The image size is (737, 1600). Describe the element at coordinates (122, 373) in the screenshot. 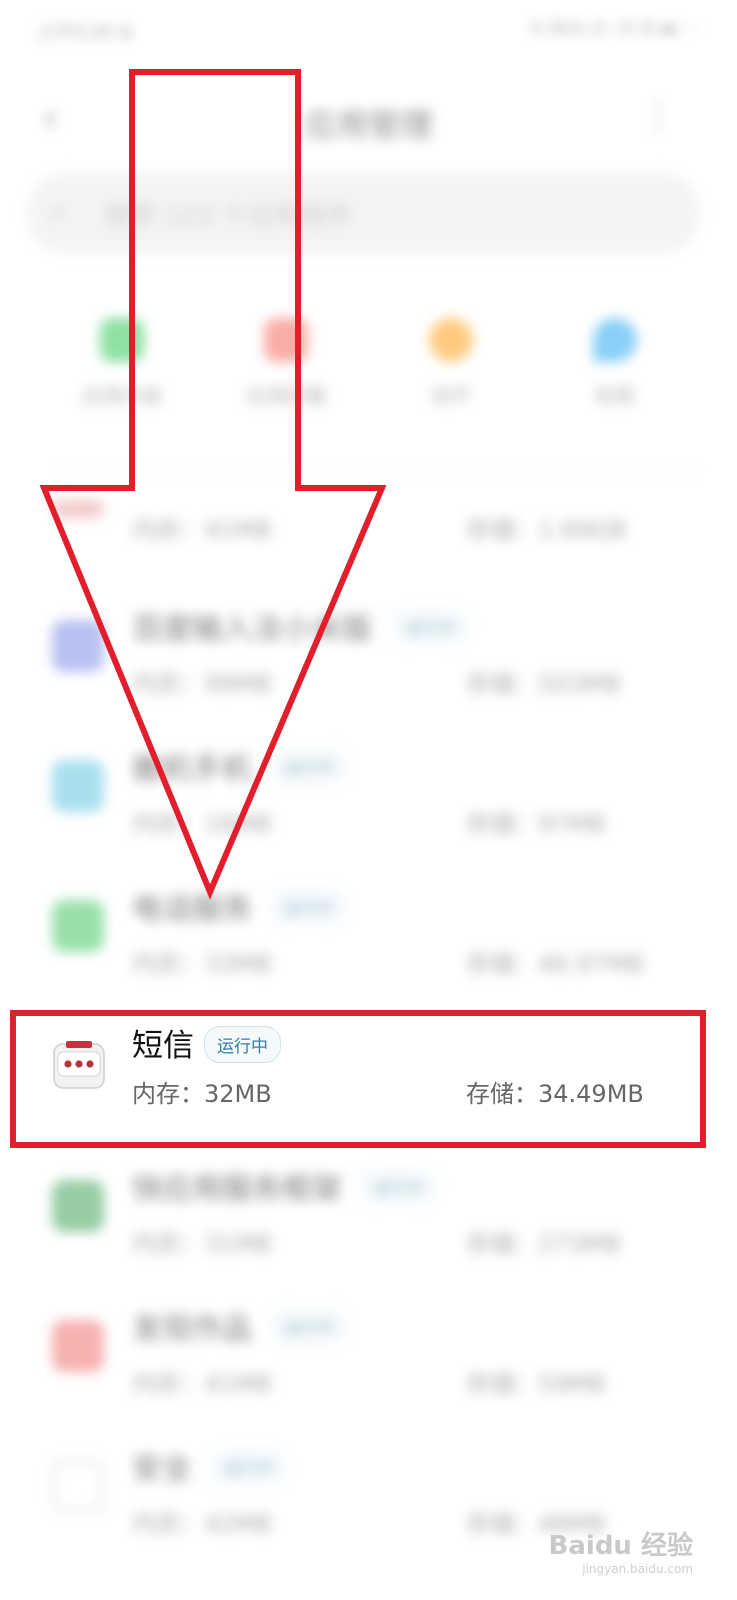

I see `quick-action-upgrade: 应用升级` at that location.